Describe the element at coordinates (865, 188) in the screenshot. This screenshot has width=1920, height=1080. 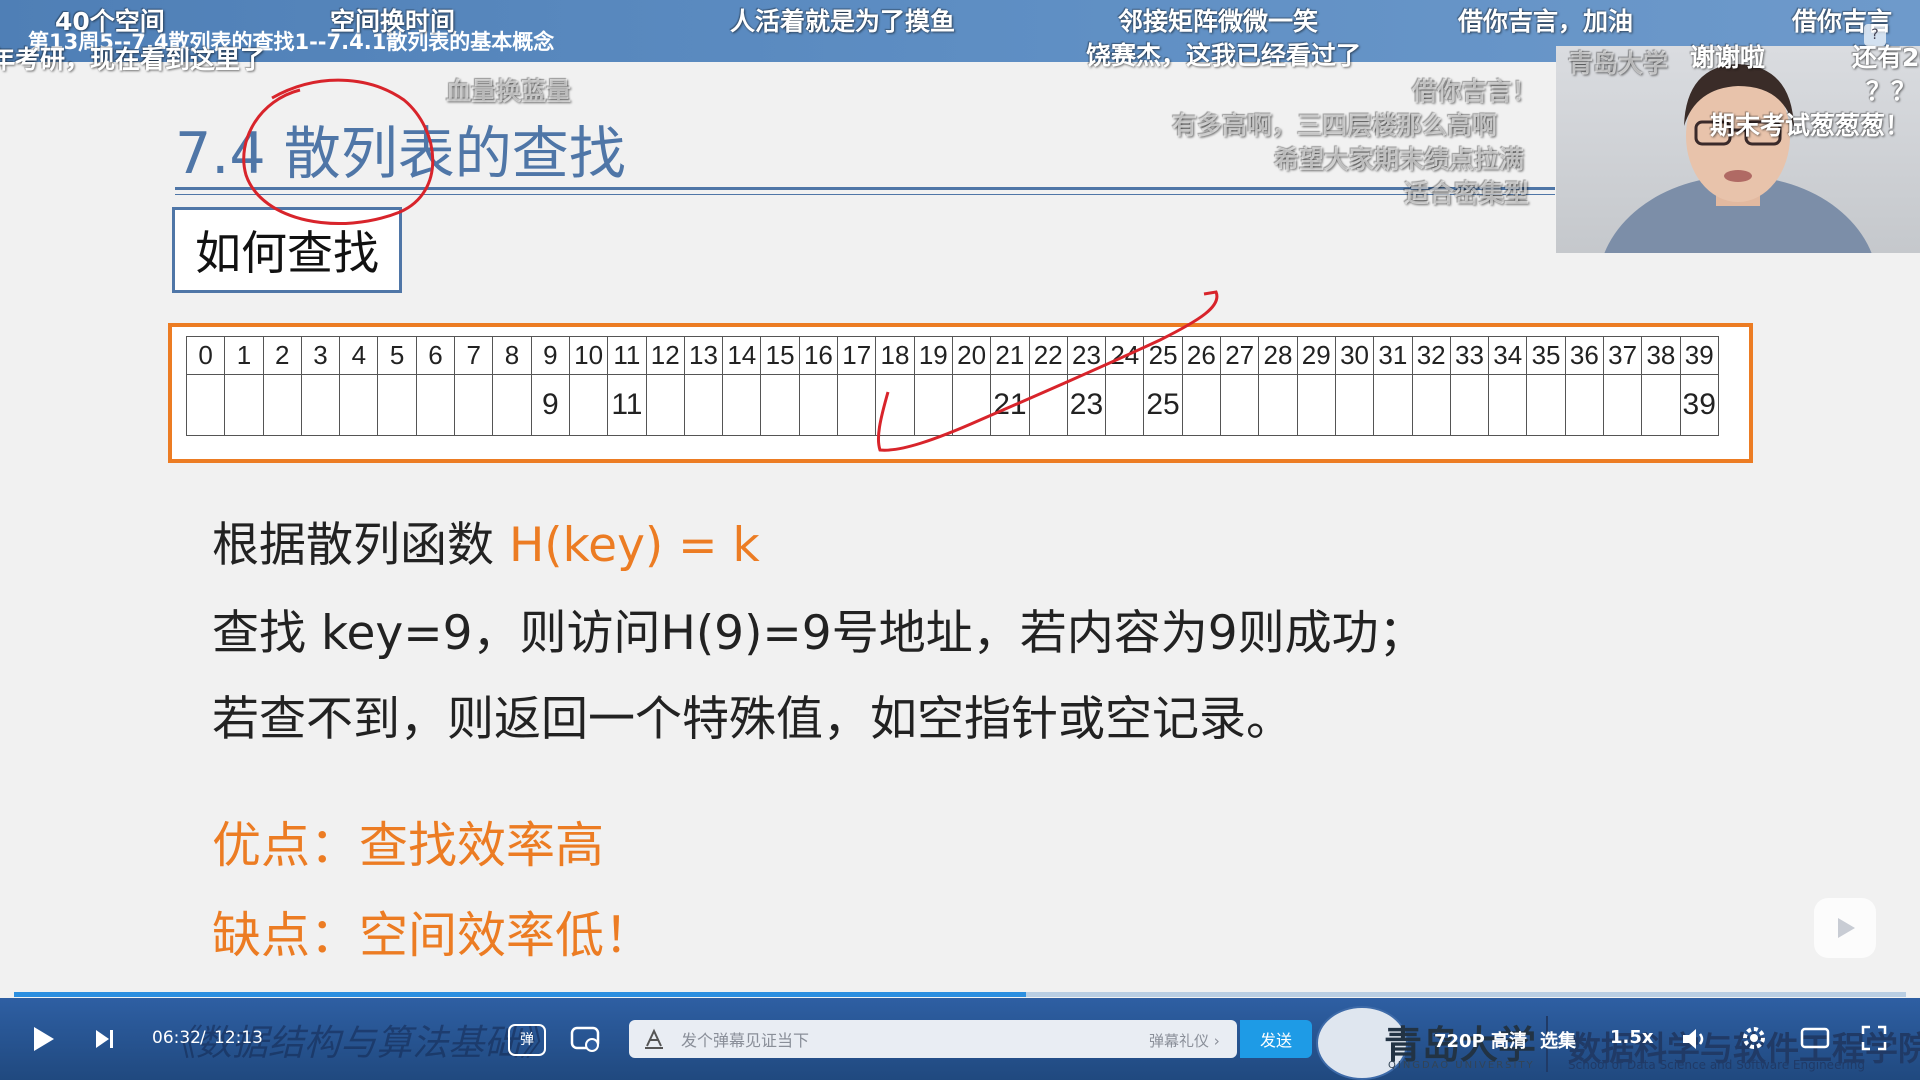
I see `title-underline` at that location.